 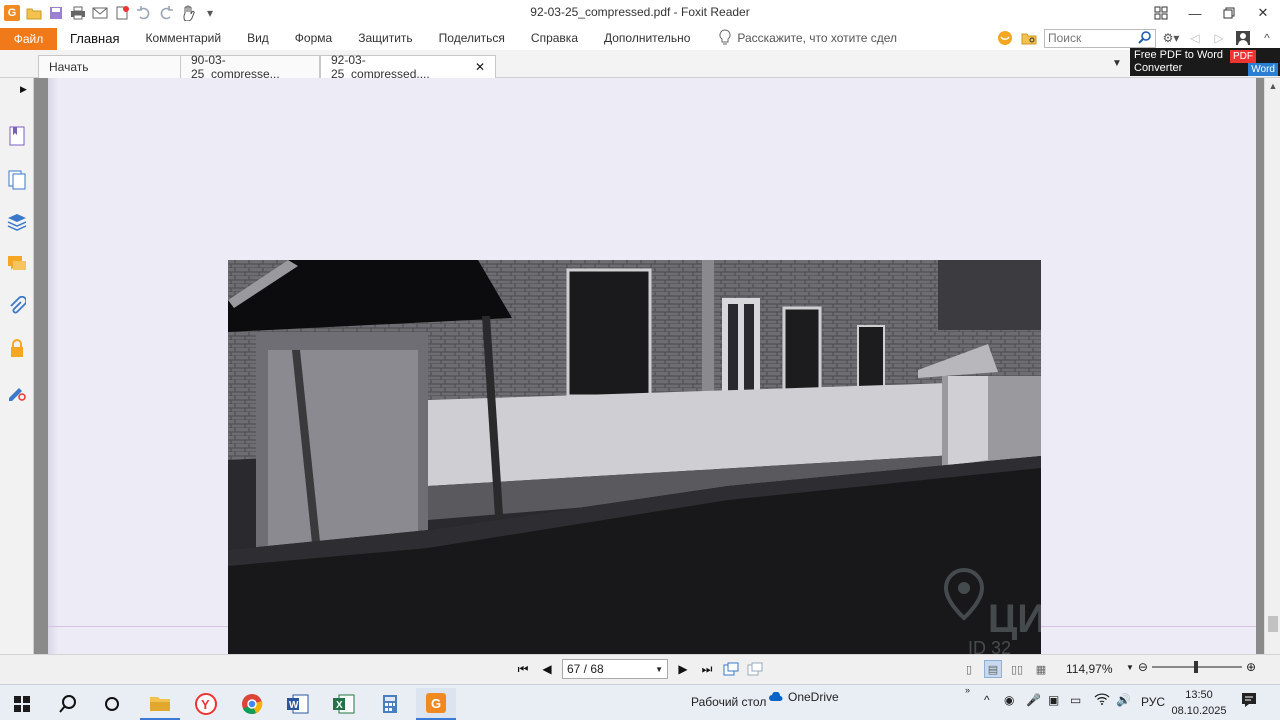 What do you see at coordinates (100, 13) in the screenshot?
I see `email-icon` at bounding box center [100, 13].